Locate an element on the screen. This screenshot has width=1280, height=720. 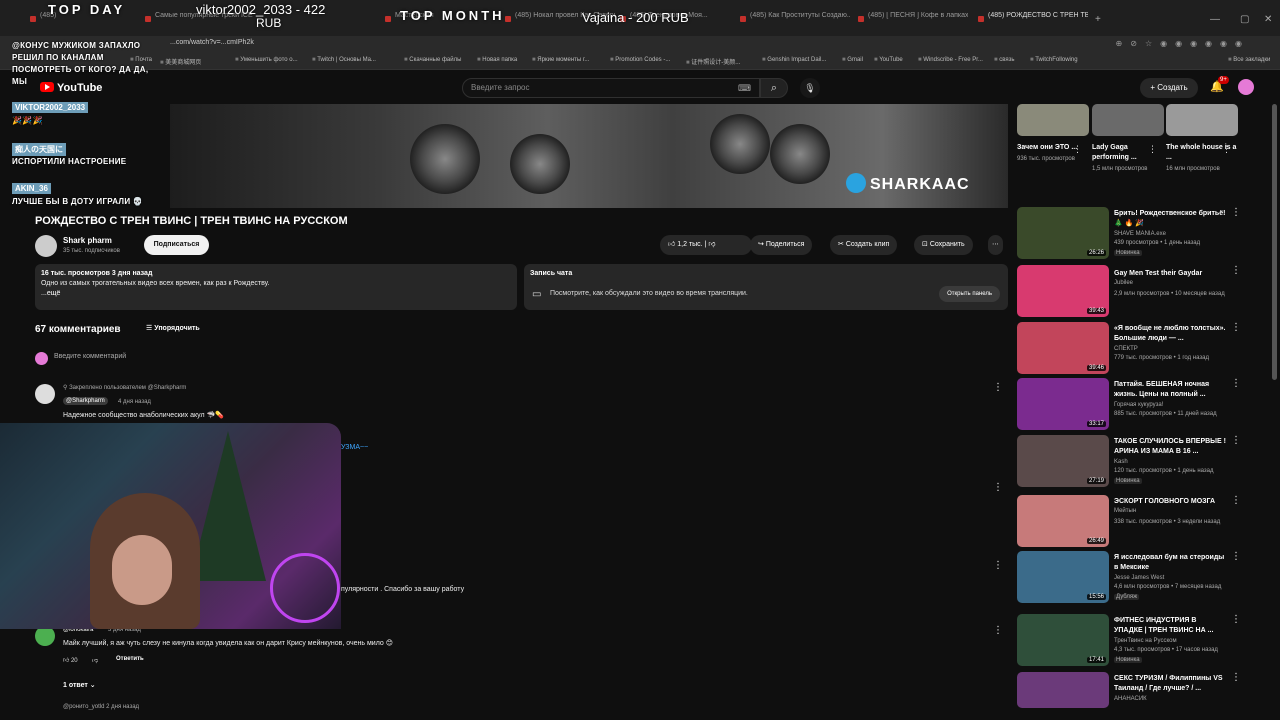
subscribe-button: Подписаться is located at coordinates (176, 245).